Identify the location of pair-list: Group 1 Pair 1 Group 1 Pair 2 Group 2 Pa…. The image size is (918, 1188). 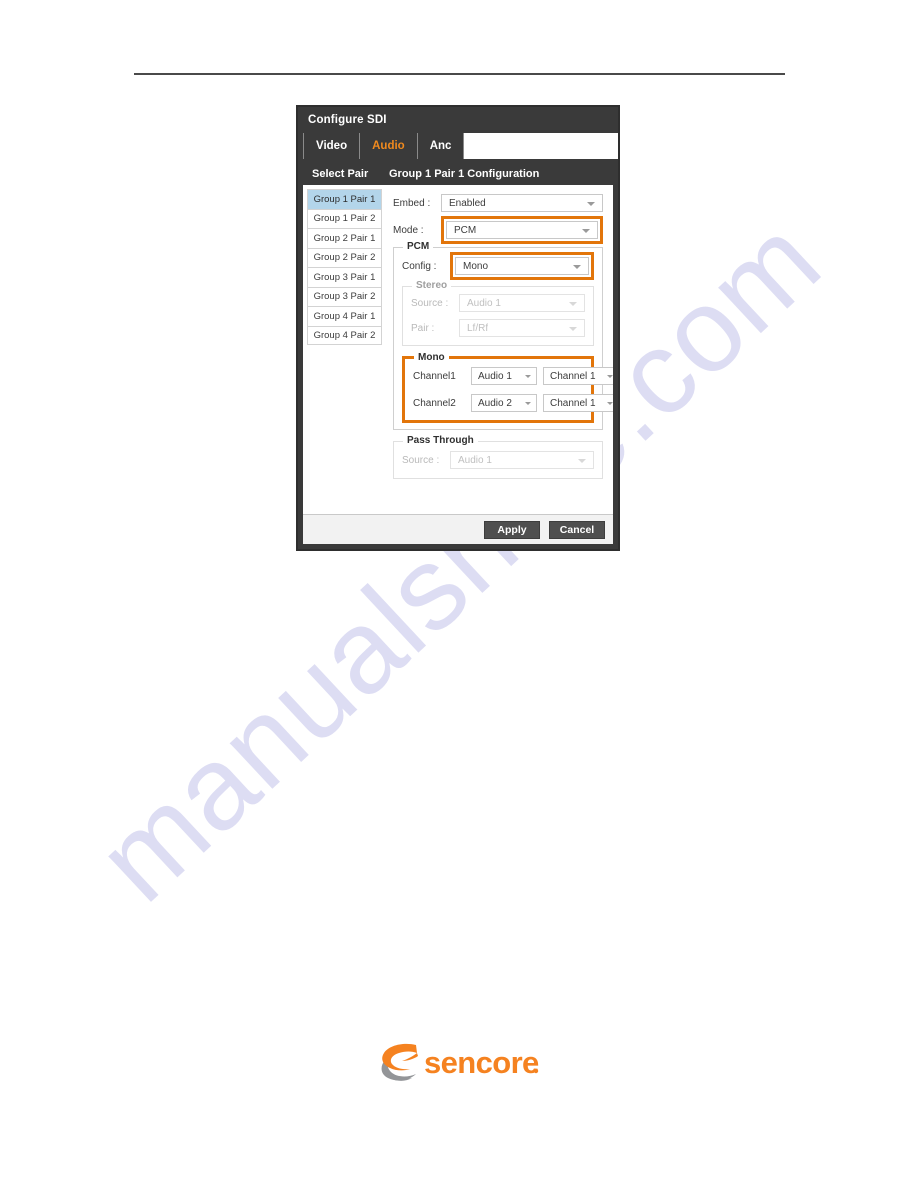
(344, 352).